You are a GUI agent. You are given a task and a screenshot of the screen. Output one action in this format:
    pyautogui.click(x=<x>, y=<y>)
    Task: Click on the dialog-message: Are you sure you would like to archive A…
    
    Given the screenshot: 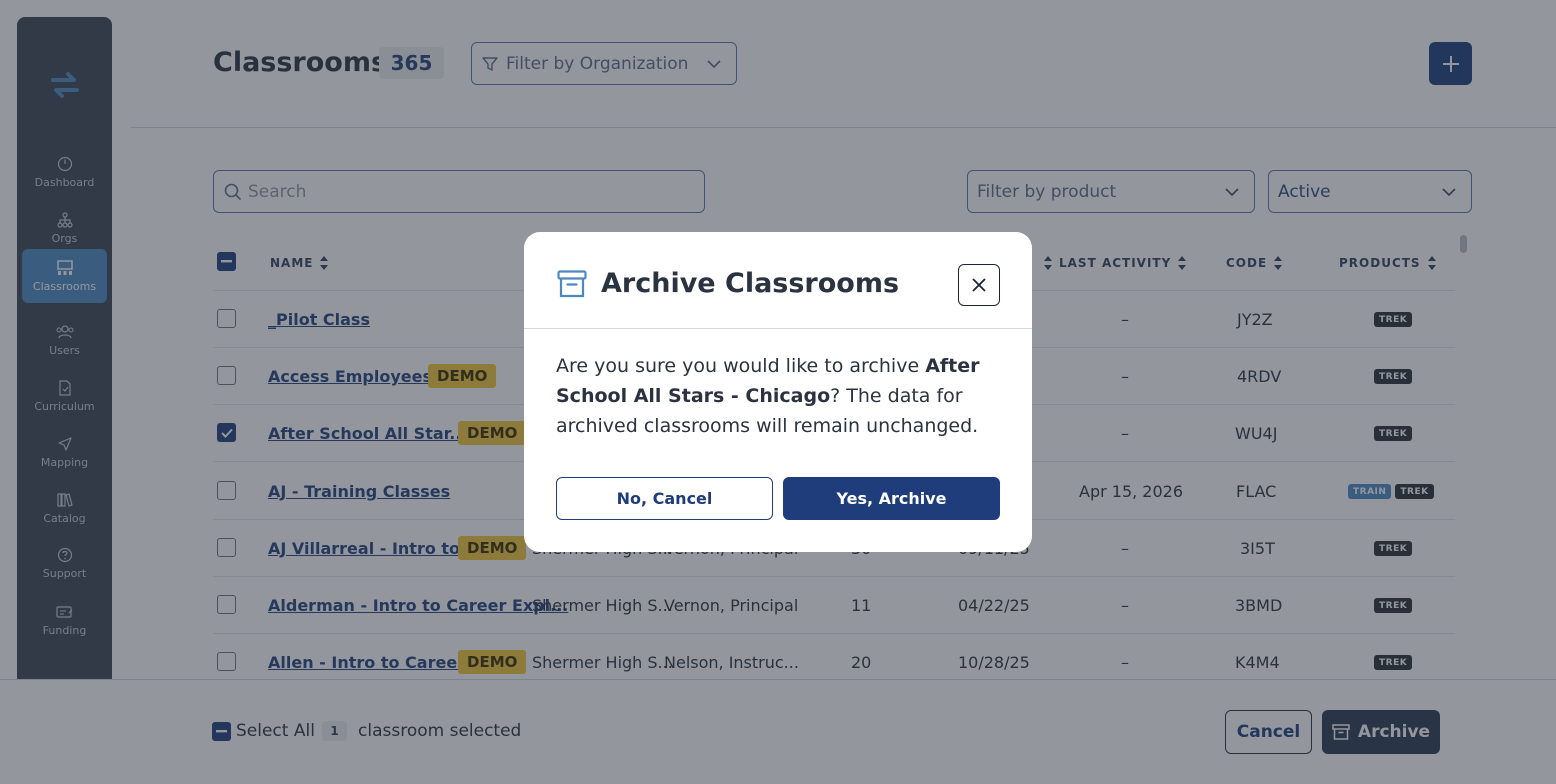 What is the action you would take?
    pyautogui.click(x=768, y=396)
    